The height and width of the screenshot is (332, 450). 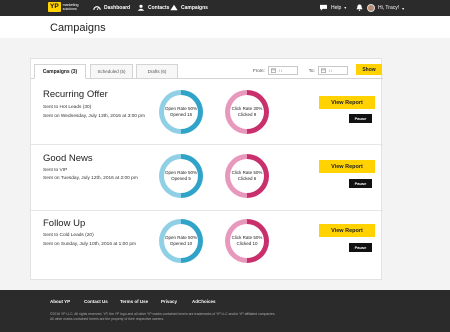 What do you see at coordinates (157, 71) in the screenshot?
I see `tab-drafts: Drafts (6)` at bounding box center [157, 71].